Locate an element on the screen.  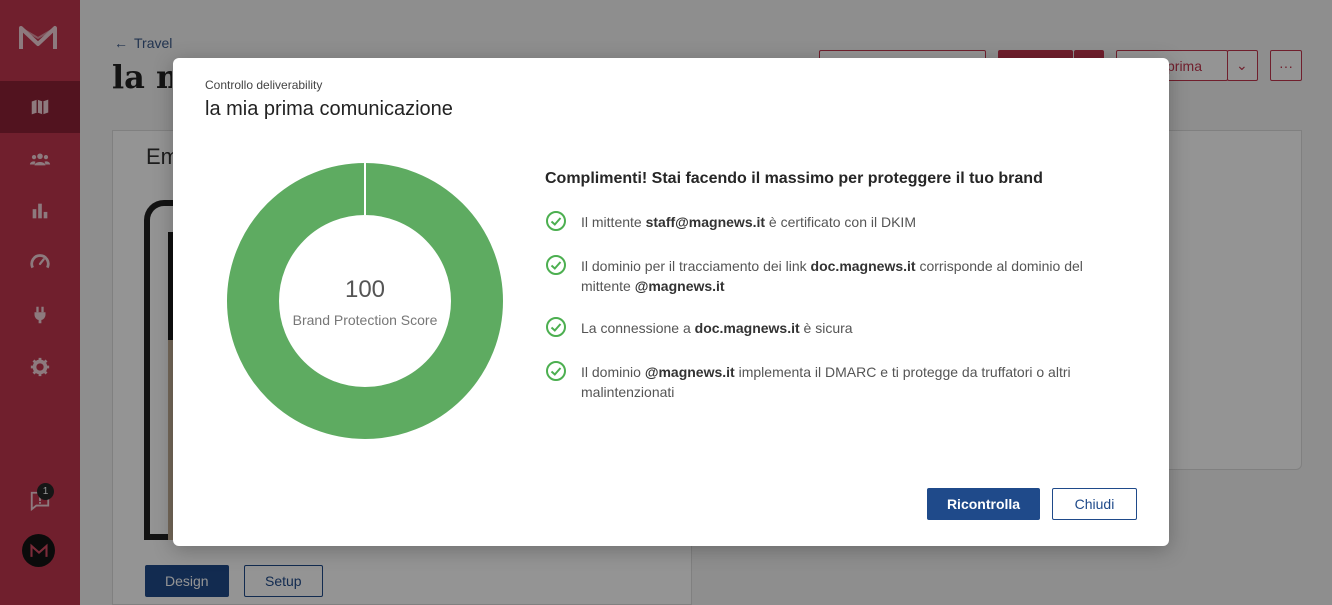
modal-subtitle: Controllo deliverability is located at coordinates (264, 85).